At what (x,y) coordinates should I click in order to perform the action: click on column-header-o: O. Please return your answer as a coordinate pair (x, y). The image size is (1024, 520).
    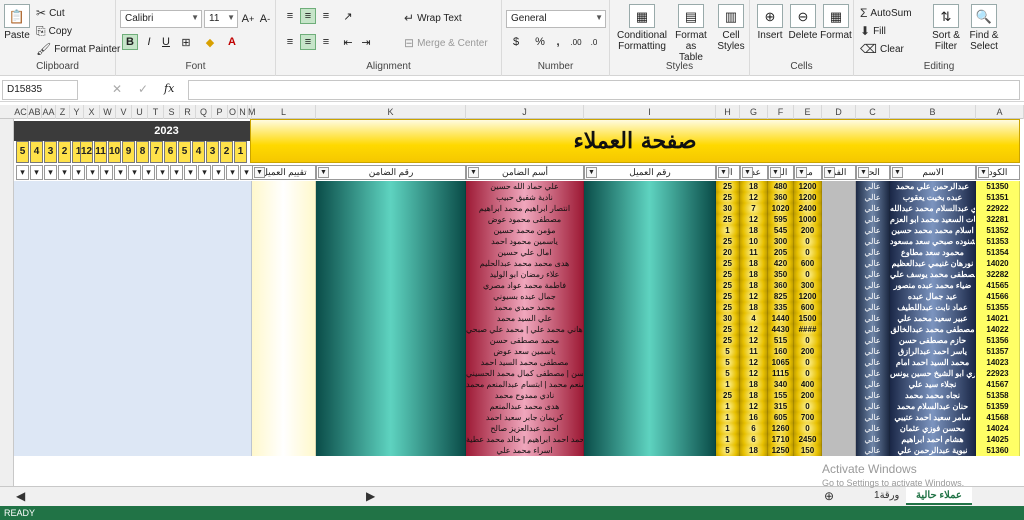
    Looking at the image, I should click on (233, 112).